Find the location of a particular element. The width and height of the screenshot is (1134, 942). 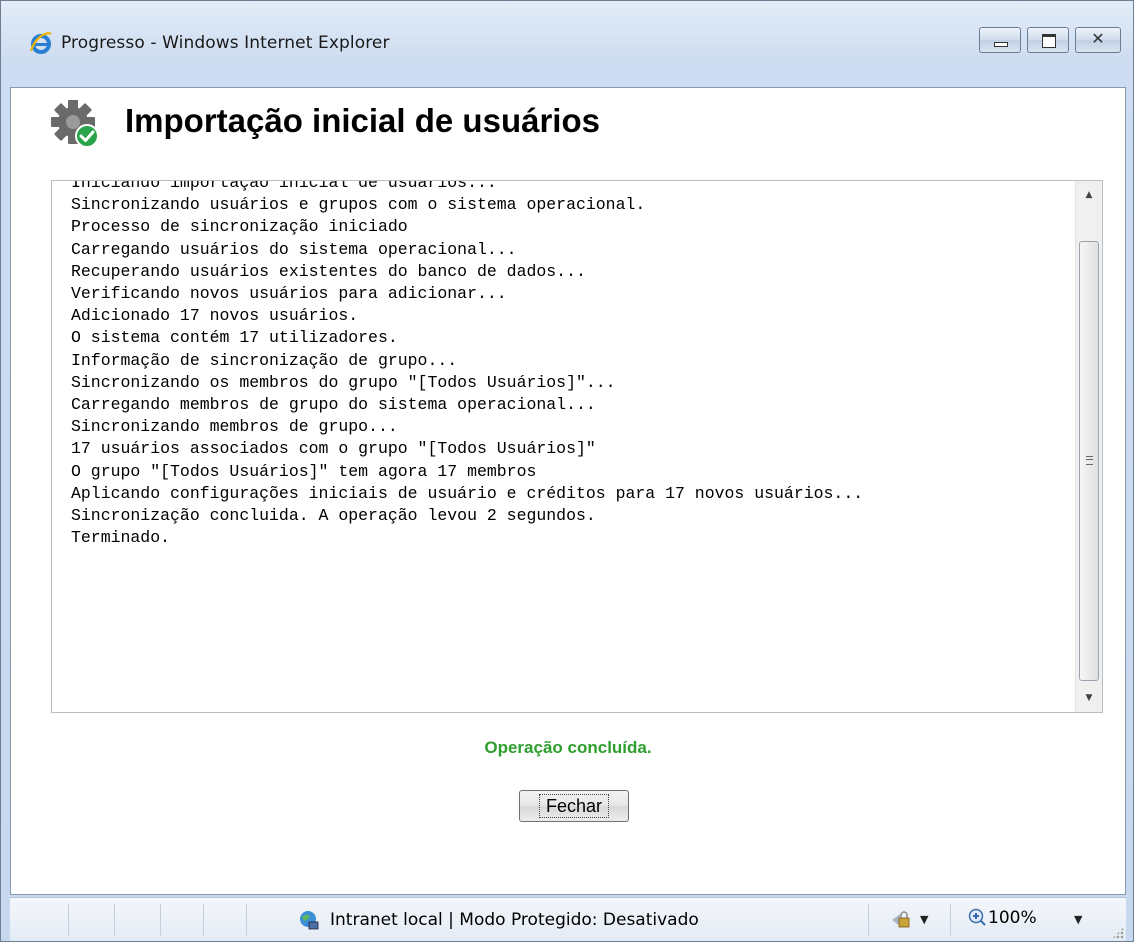

protected-mode-lock-icon is located at coordinates (901, 920).